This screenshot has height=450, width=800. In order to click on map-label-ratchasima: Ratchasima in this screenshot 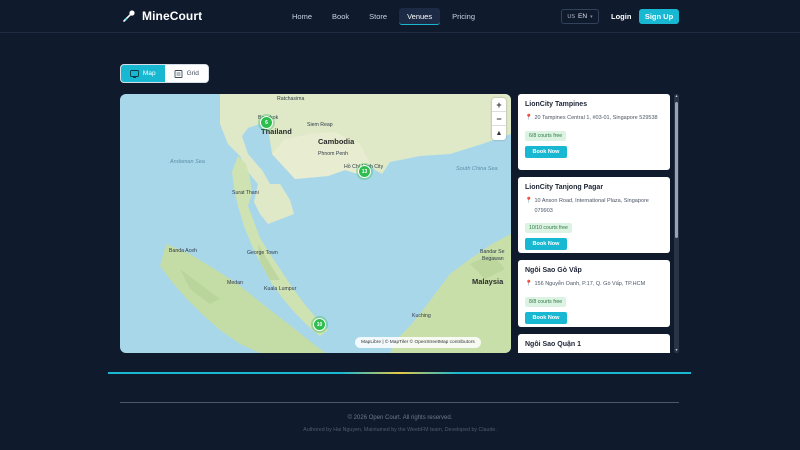, I will do `click(291, 99)`.